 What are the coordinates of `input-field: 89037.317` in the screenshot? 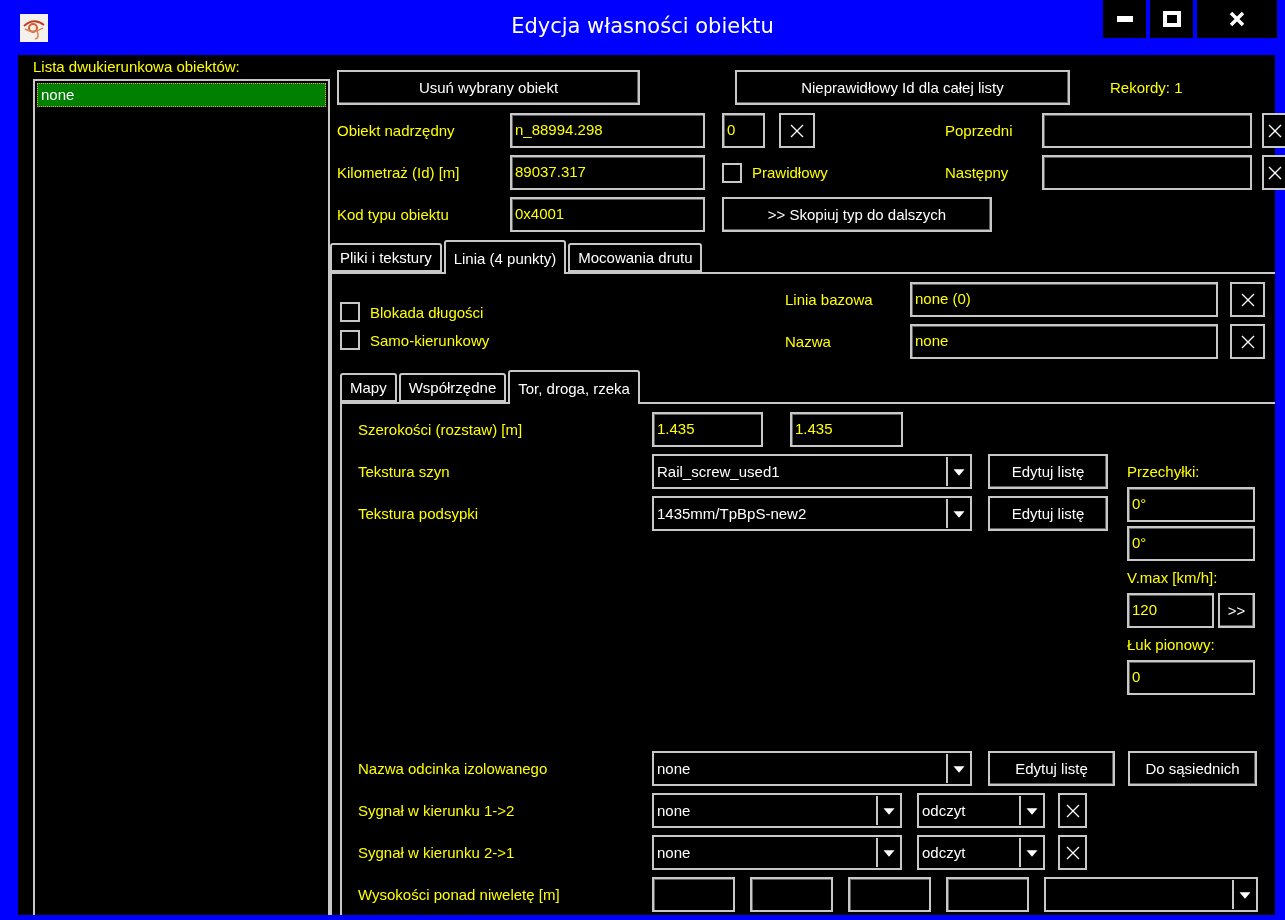 It's located at (607, 172).